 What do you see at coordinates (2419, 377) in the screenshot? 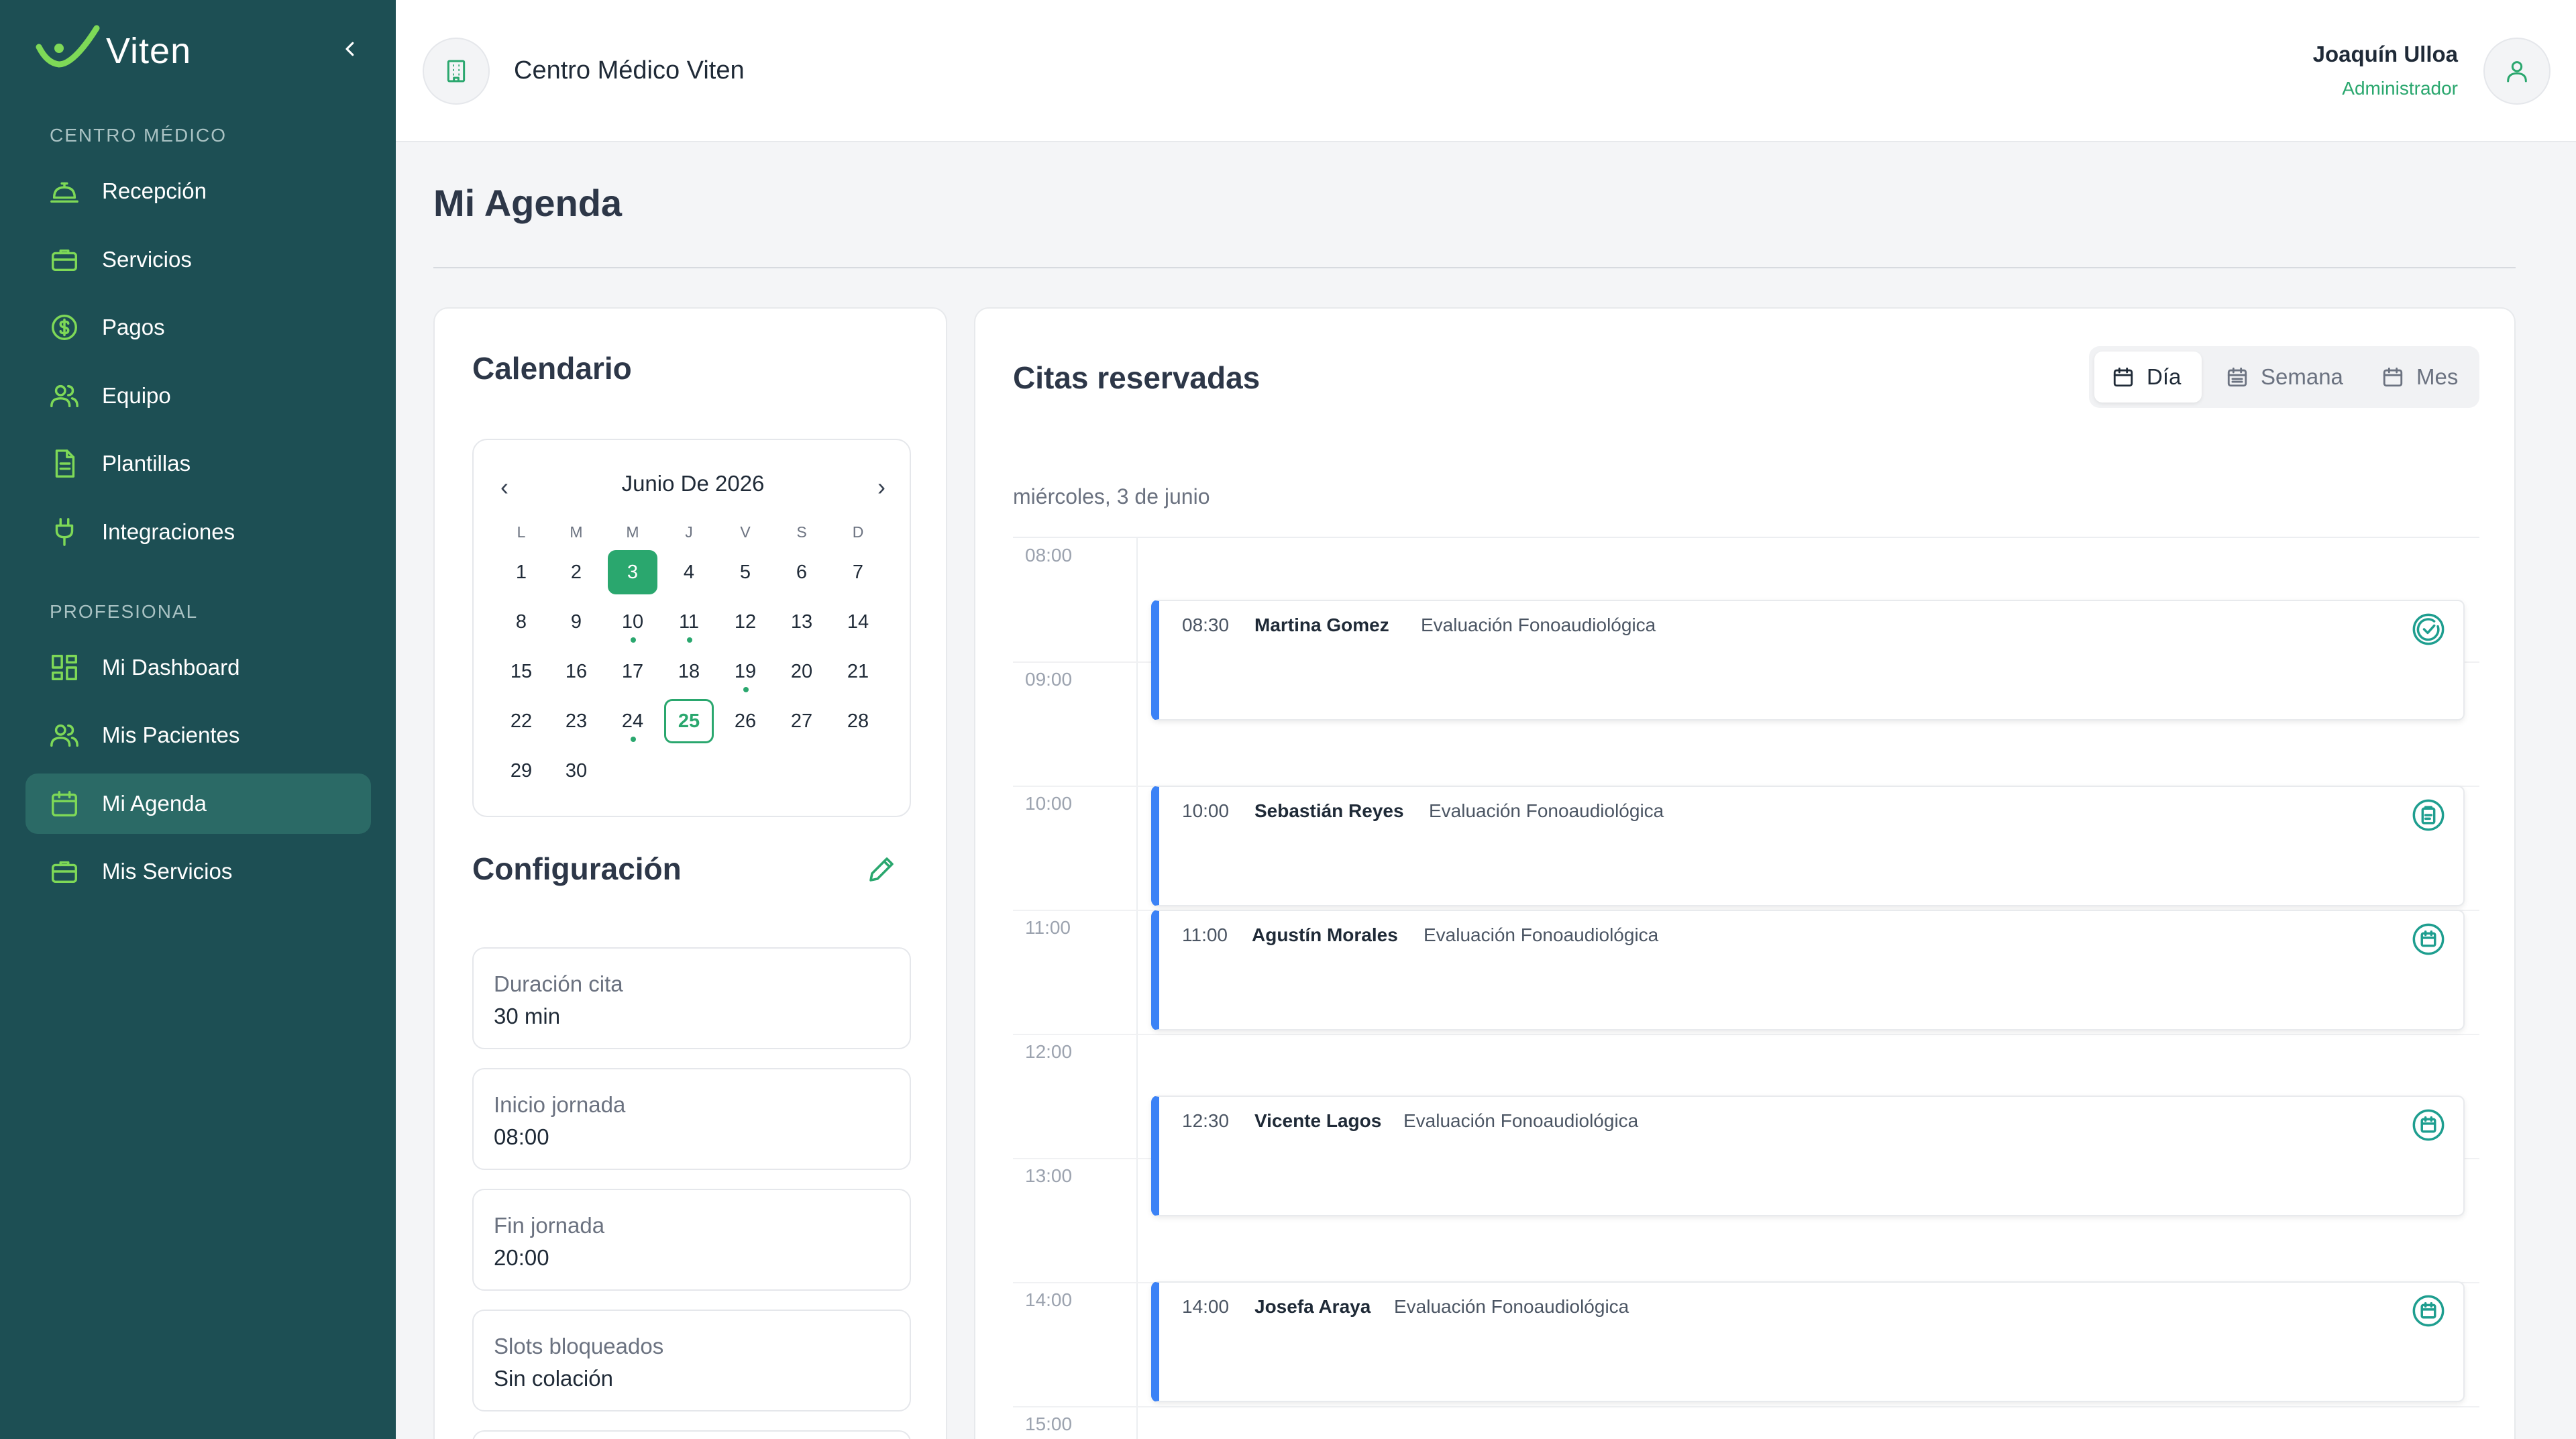
I see `view-month-button: Mes` at bounding box center [2419, 377].